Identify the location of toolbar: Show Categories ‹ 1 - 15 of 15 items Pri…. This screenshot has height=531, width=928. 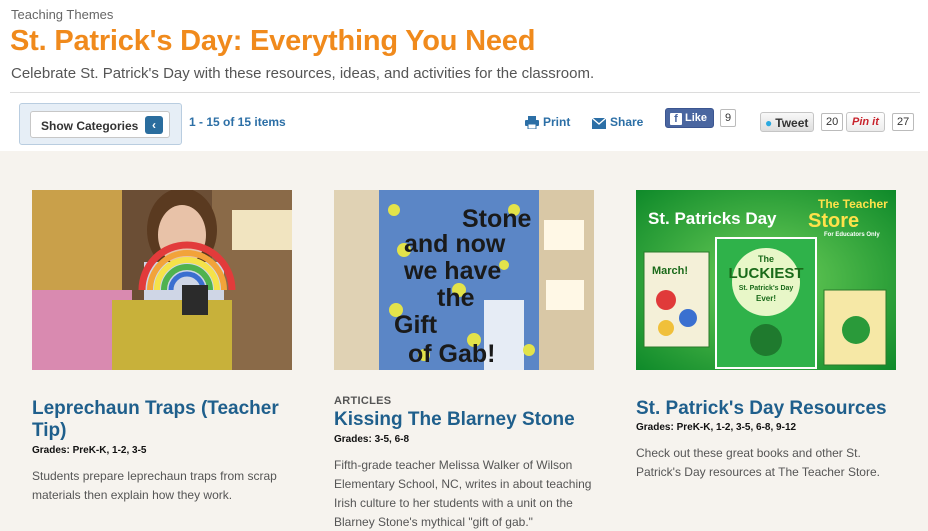
(464, 122).